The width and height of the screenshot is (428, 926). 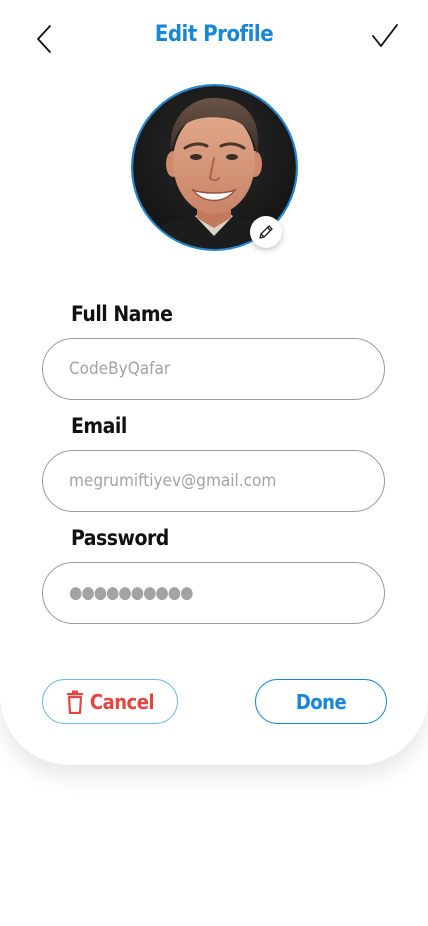 What do you see at coordinates (120, 369) in the screenshot?
I see `full-name-value: CodeByQafar` at bounding box center [120, 369].